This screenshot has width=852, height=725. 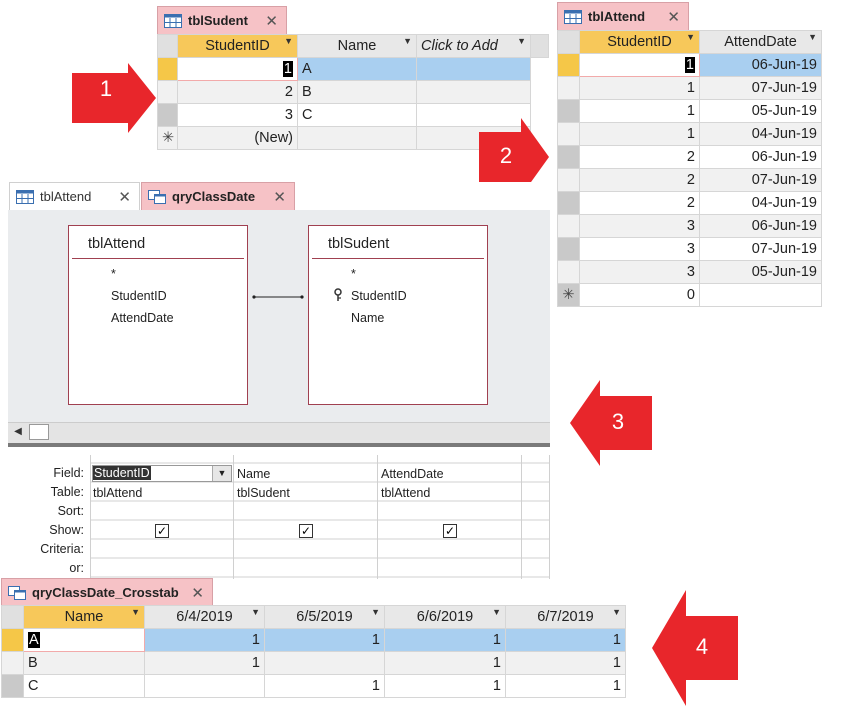 I want to click on grid-table: tblSudent, so click(x=263, y=493).